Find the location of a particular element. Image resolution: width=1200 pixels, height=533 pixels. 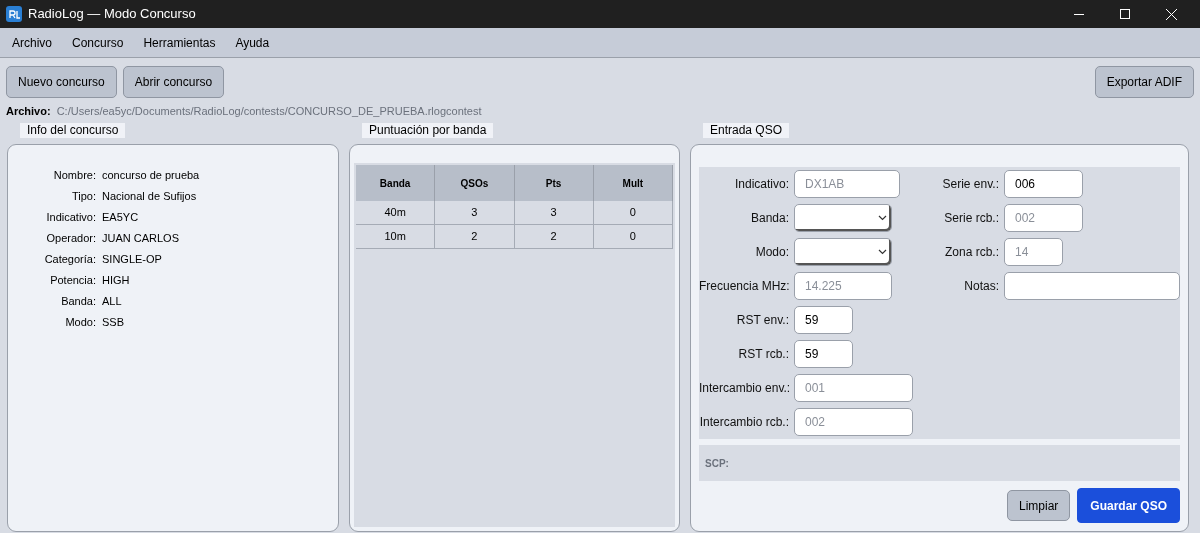

info-label: Banda: is located at coordinates (78, 302).